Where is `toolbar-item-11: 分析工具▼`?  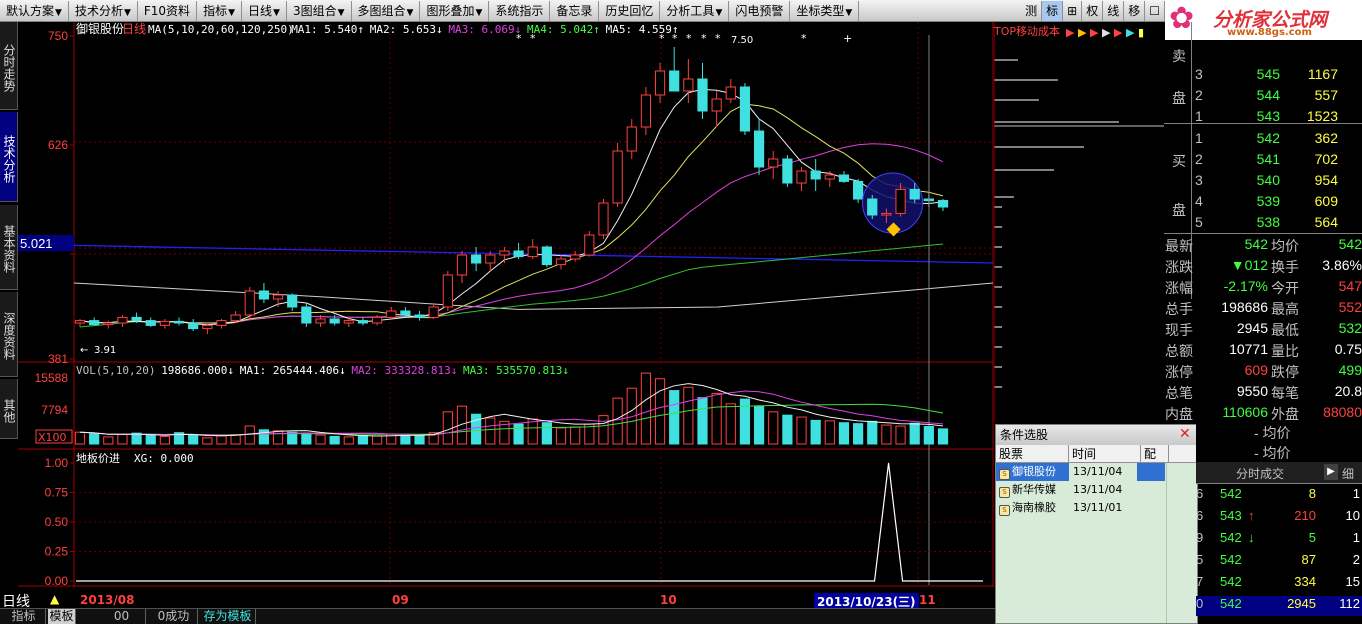
toolbar-item-11: 分析工具▼ is located at coordinates (695, 10).